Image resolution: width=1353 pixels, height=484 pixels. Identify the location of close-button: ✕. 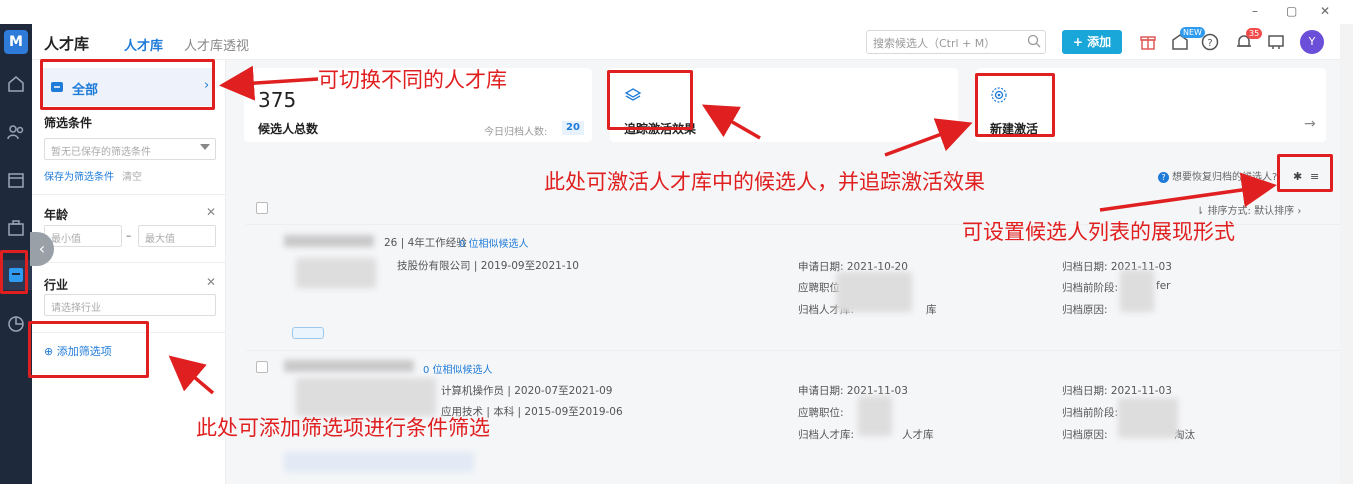
(1325, 11).